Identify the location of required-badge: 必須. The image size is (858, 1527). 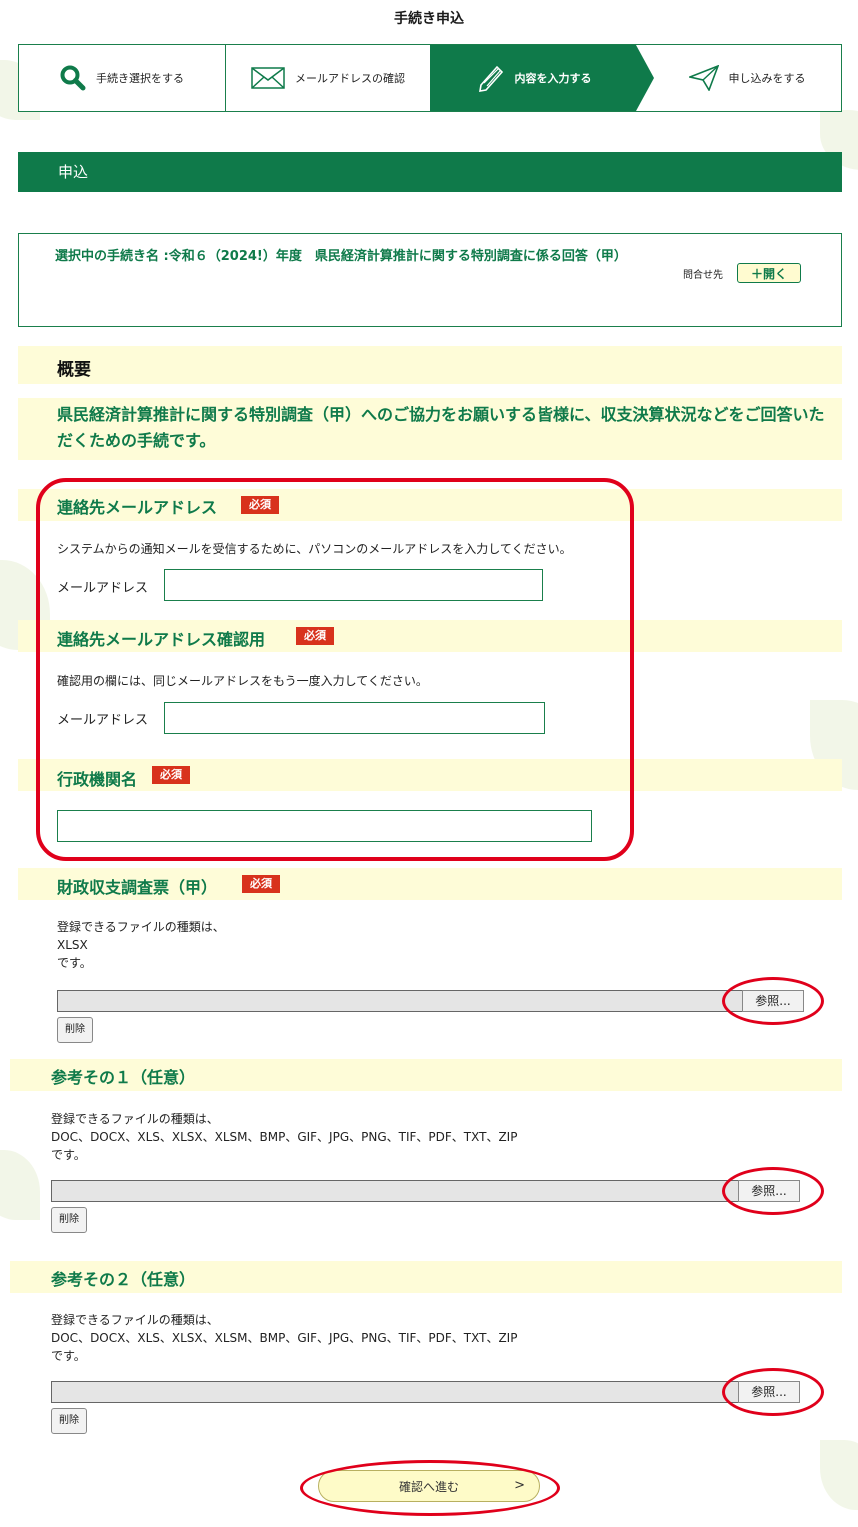
(261, 884).